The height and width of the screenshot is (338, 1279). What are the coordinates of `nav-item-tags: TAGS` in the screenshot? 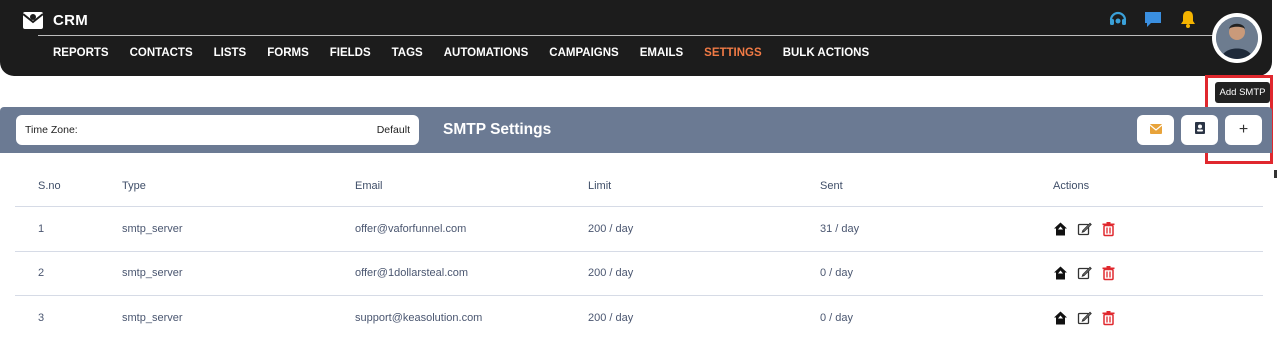 It's located at (407, 53).